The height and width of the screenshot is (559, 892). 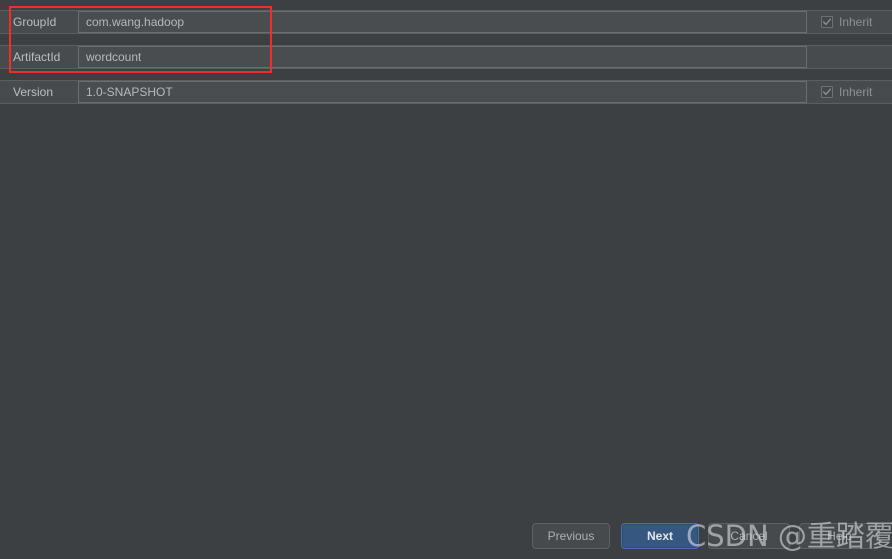 What do you see at coordinates (442, 92) in the screenshot?
I see `version-input: 1.0-SNAPSHOT` at bounding box center [442, 92].